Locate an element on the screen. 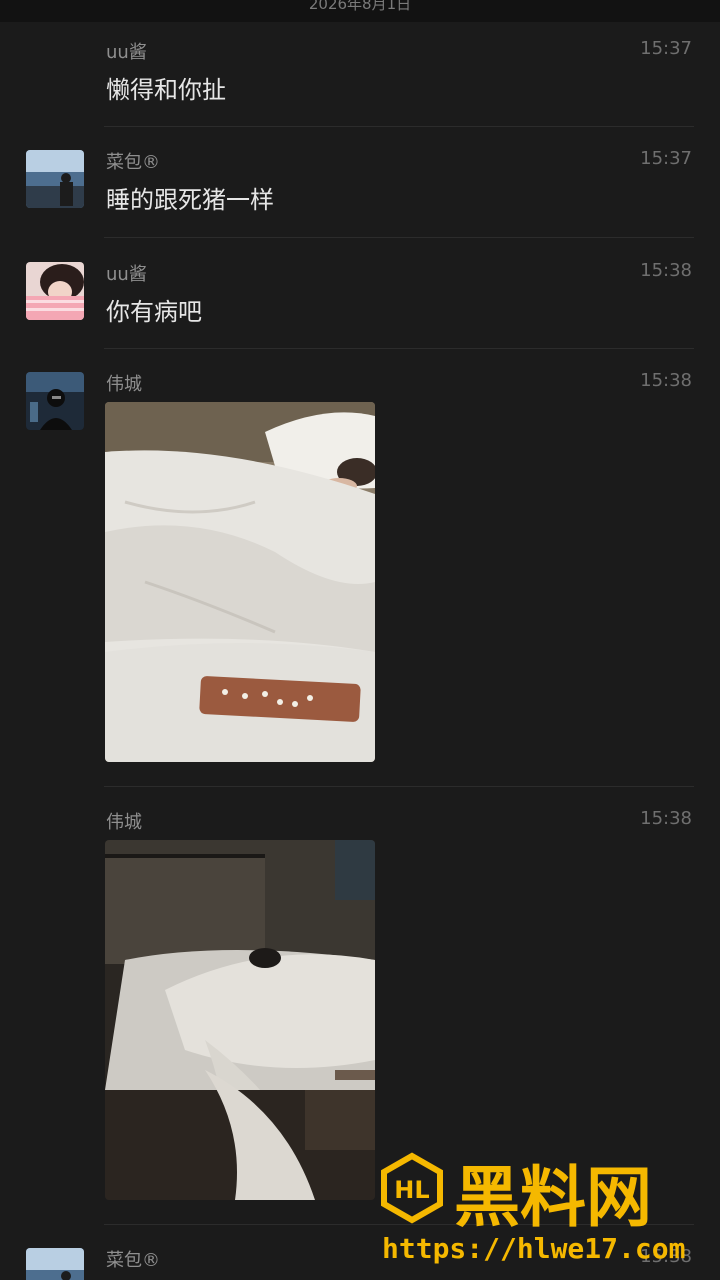 The width and height of the screenshot is (720, 1280). hl-logo-icon: HL is located at coordinates (412, 1188).